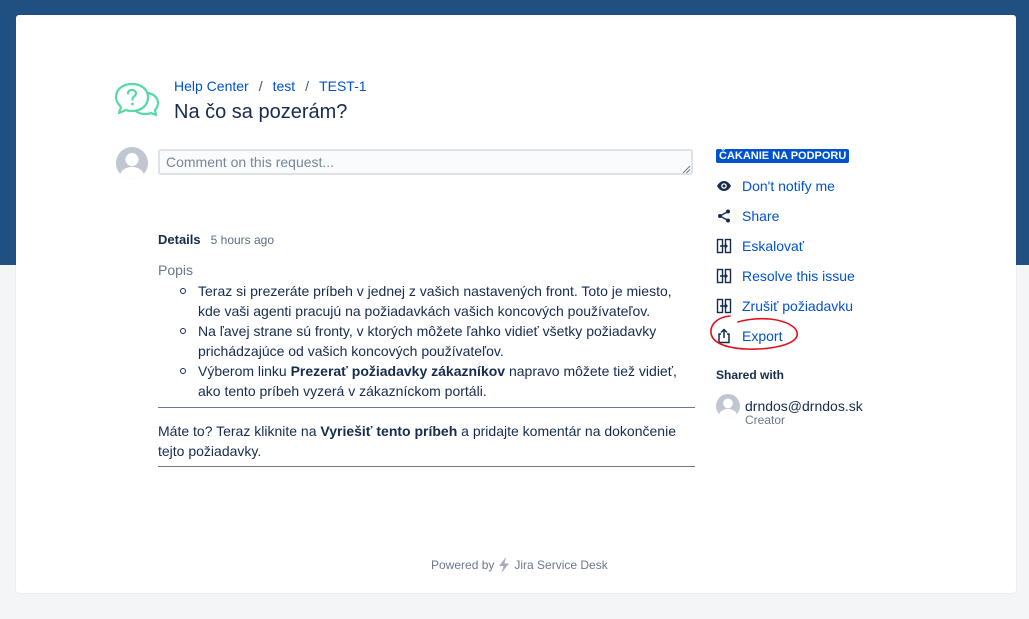 The height and width of the screenshot is (619, 1029). I want to click on footer: Powered by Jira Service Desk, so click(519, 565).